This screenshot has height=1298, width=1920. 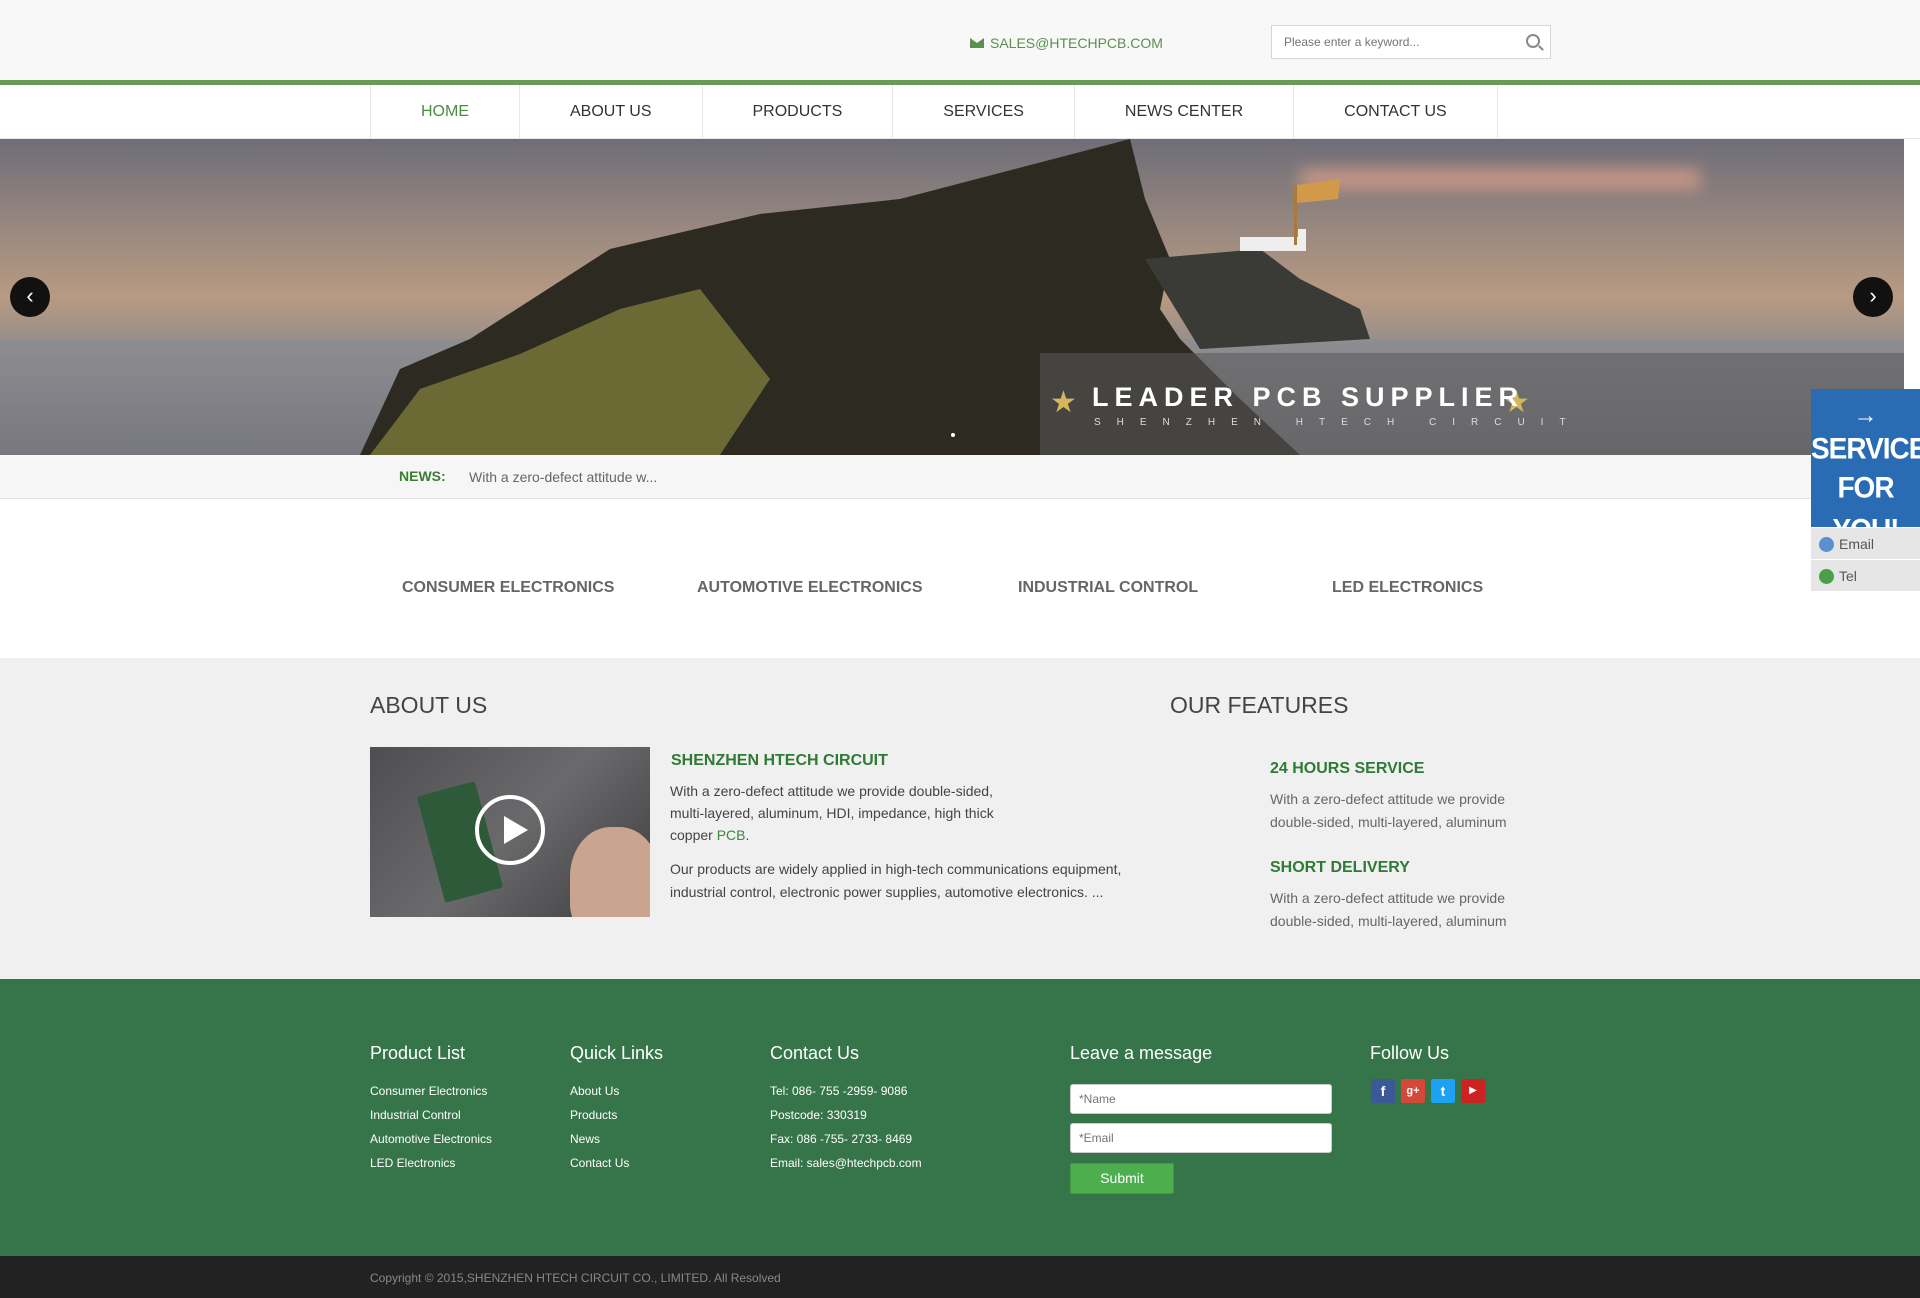 I want to click on category-automotive-electronics: AUTOMOTIVE ELECTRONICS, so click(x=810, y=588).